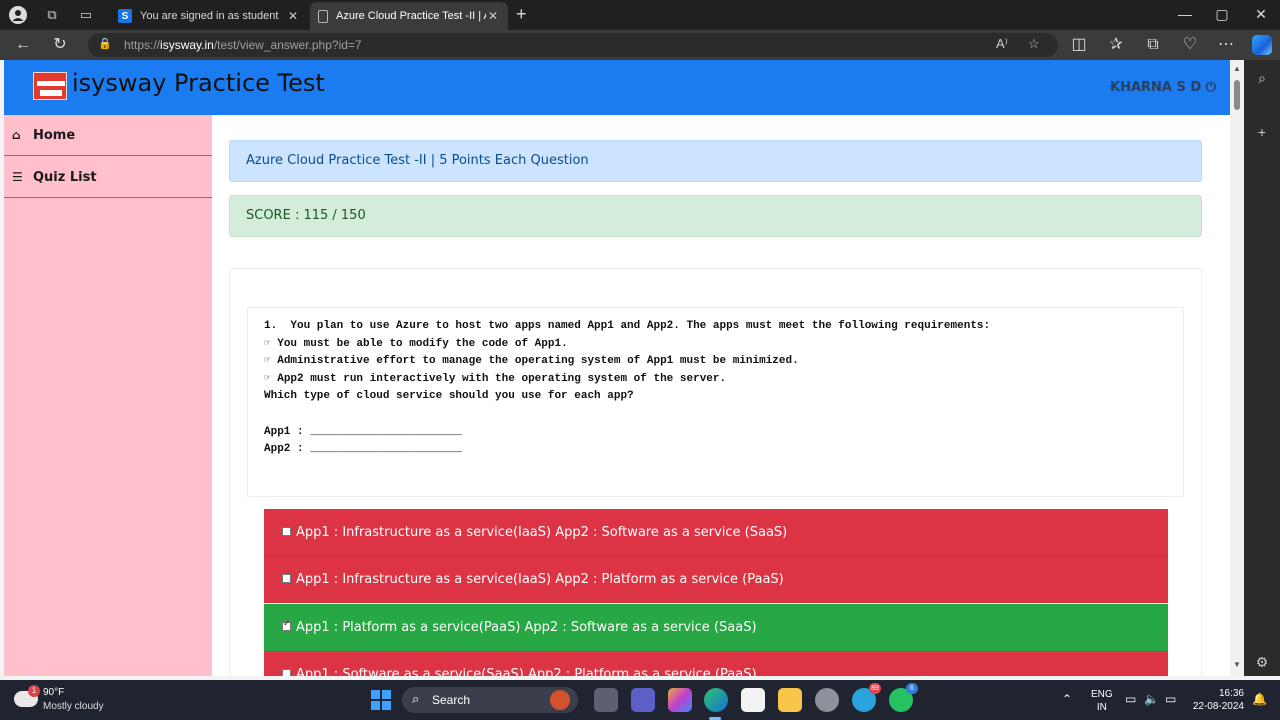  What do you see at coordinates (1034, 44) in the screenshot?
I see `favorite-star-icon: ☆` at bounding box center [1034, 44].